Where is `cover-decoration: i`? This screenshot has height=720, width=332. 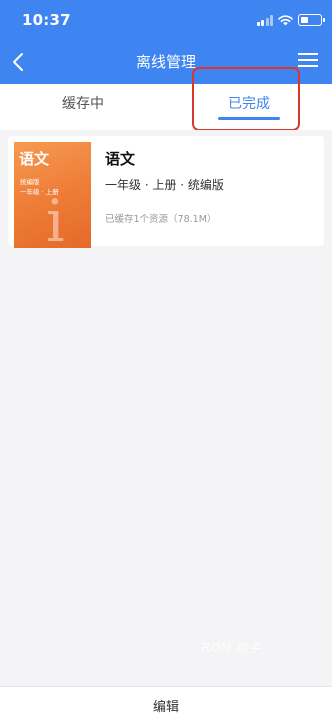 cover-decoration: i is located at coordinates (55, 217).